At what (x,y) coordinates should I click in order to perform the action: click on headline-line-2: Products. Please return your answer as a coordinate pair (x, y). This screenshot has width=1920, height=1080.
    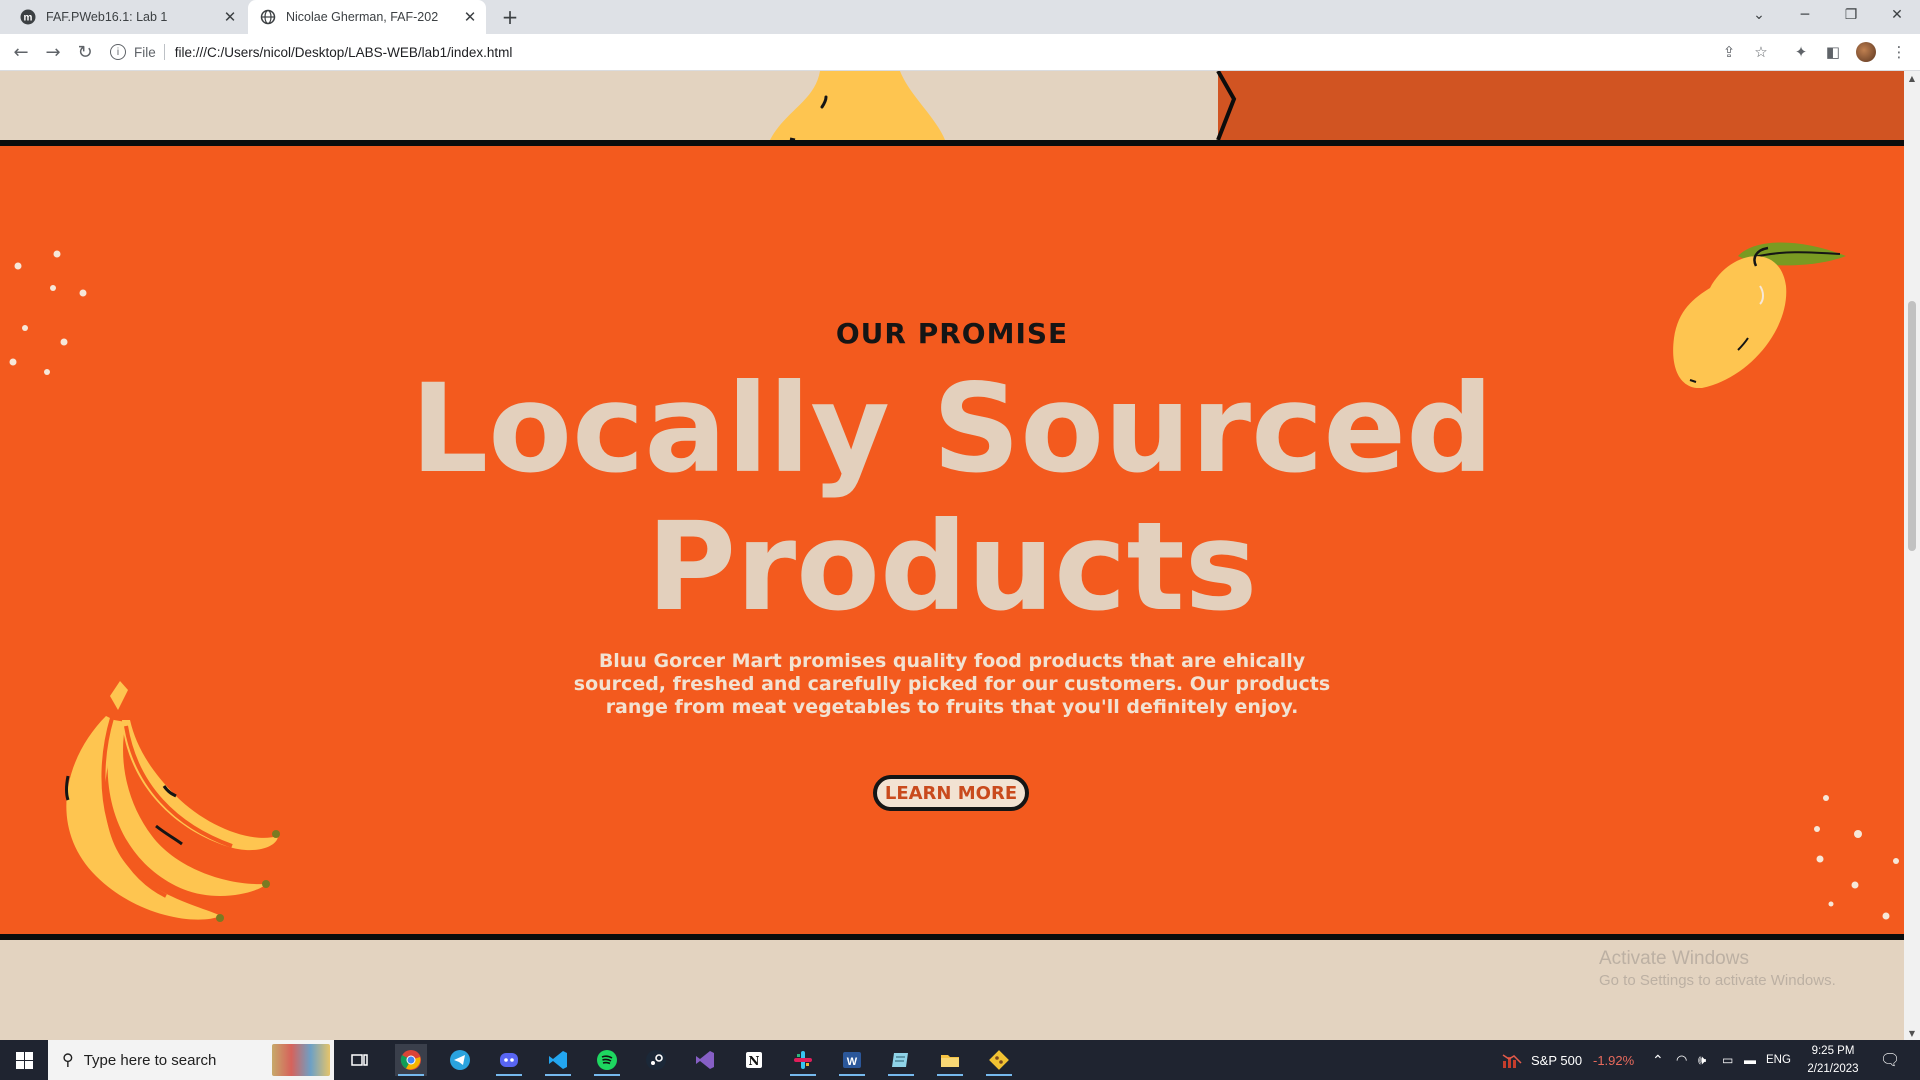
    Looking at the image, I should click on (952, 567).